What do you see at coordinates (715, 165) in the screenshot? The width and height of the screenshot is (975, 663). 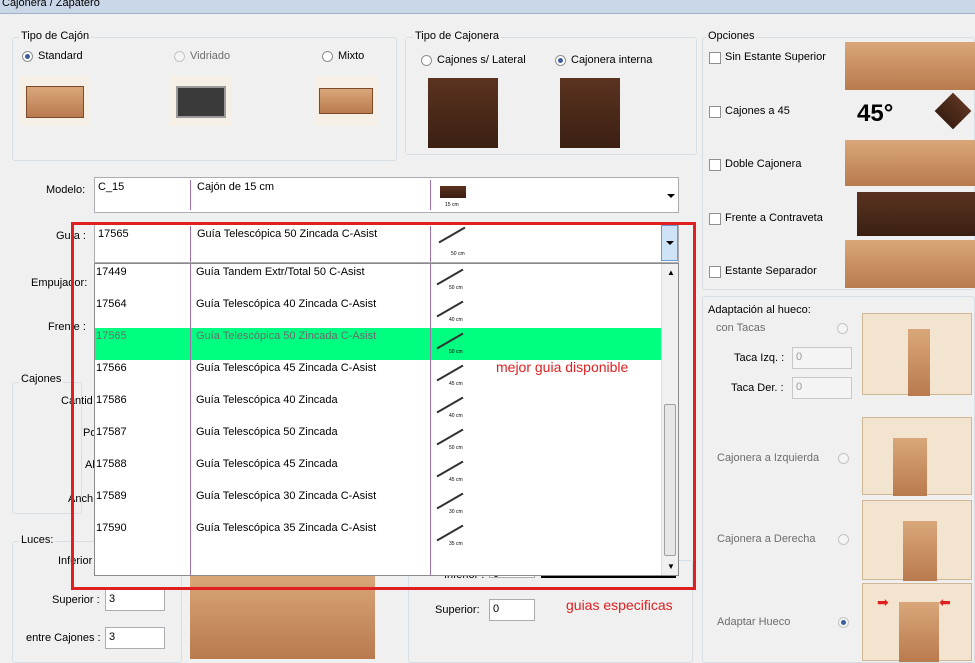 I see `doble-cajonera-checkbox` at bounding box center [715, 165].